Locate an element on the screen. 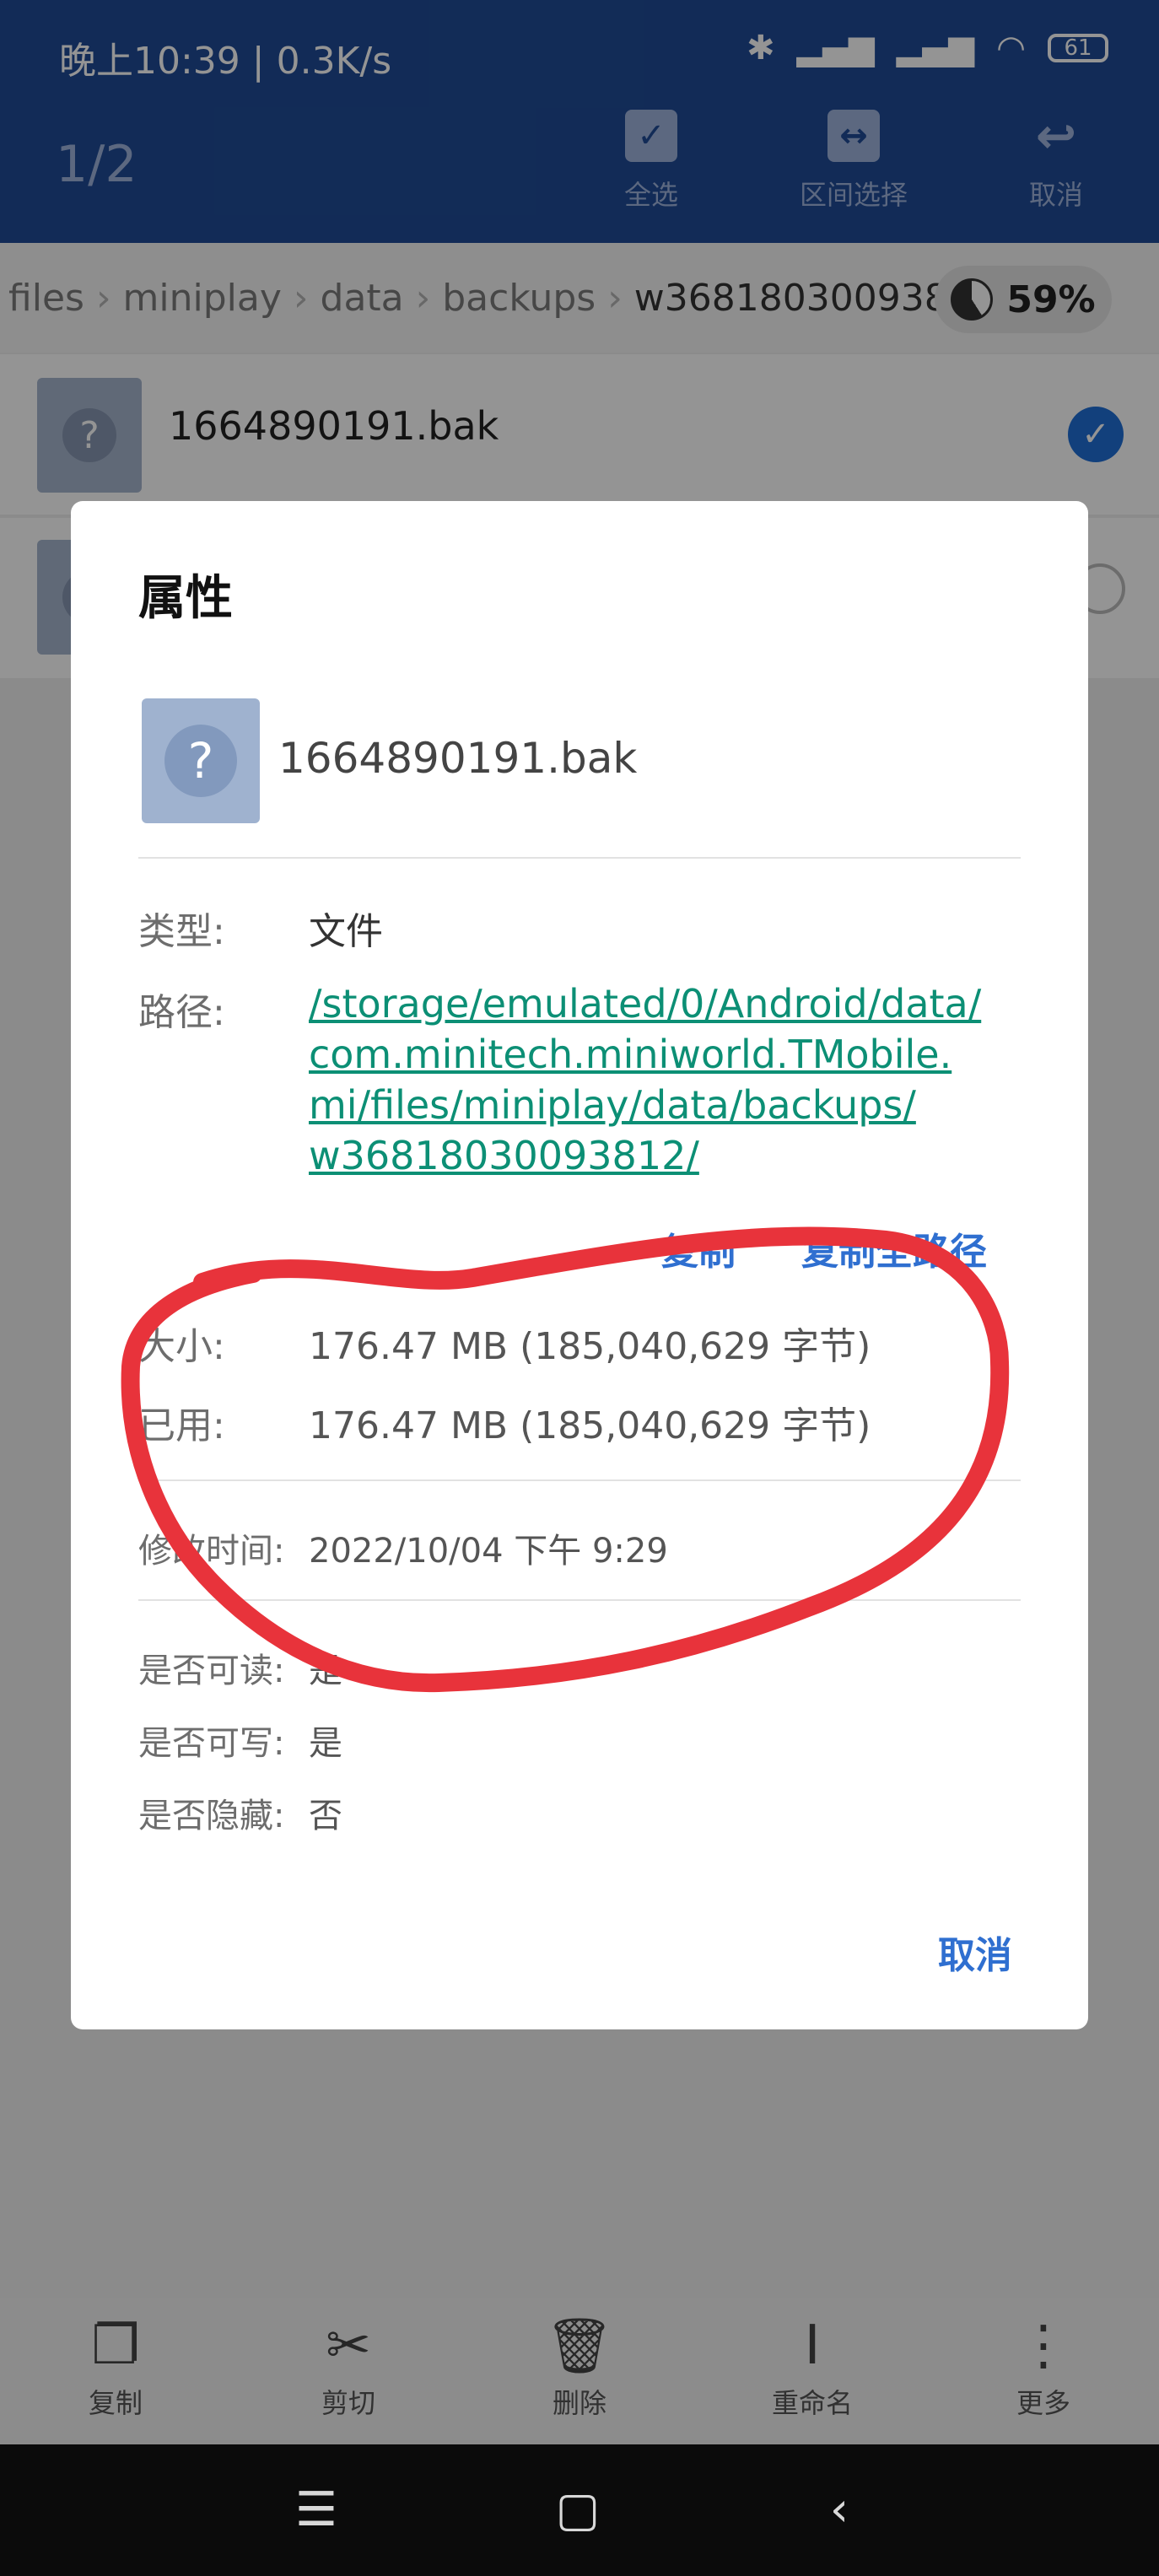 The width and height of the screenshot is (1159, 2576). menu-icon: ☰ is located at coordinates (316, 2509).